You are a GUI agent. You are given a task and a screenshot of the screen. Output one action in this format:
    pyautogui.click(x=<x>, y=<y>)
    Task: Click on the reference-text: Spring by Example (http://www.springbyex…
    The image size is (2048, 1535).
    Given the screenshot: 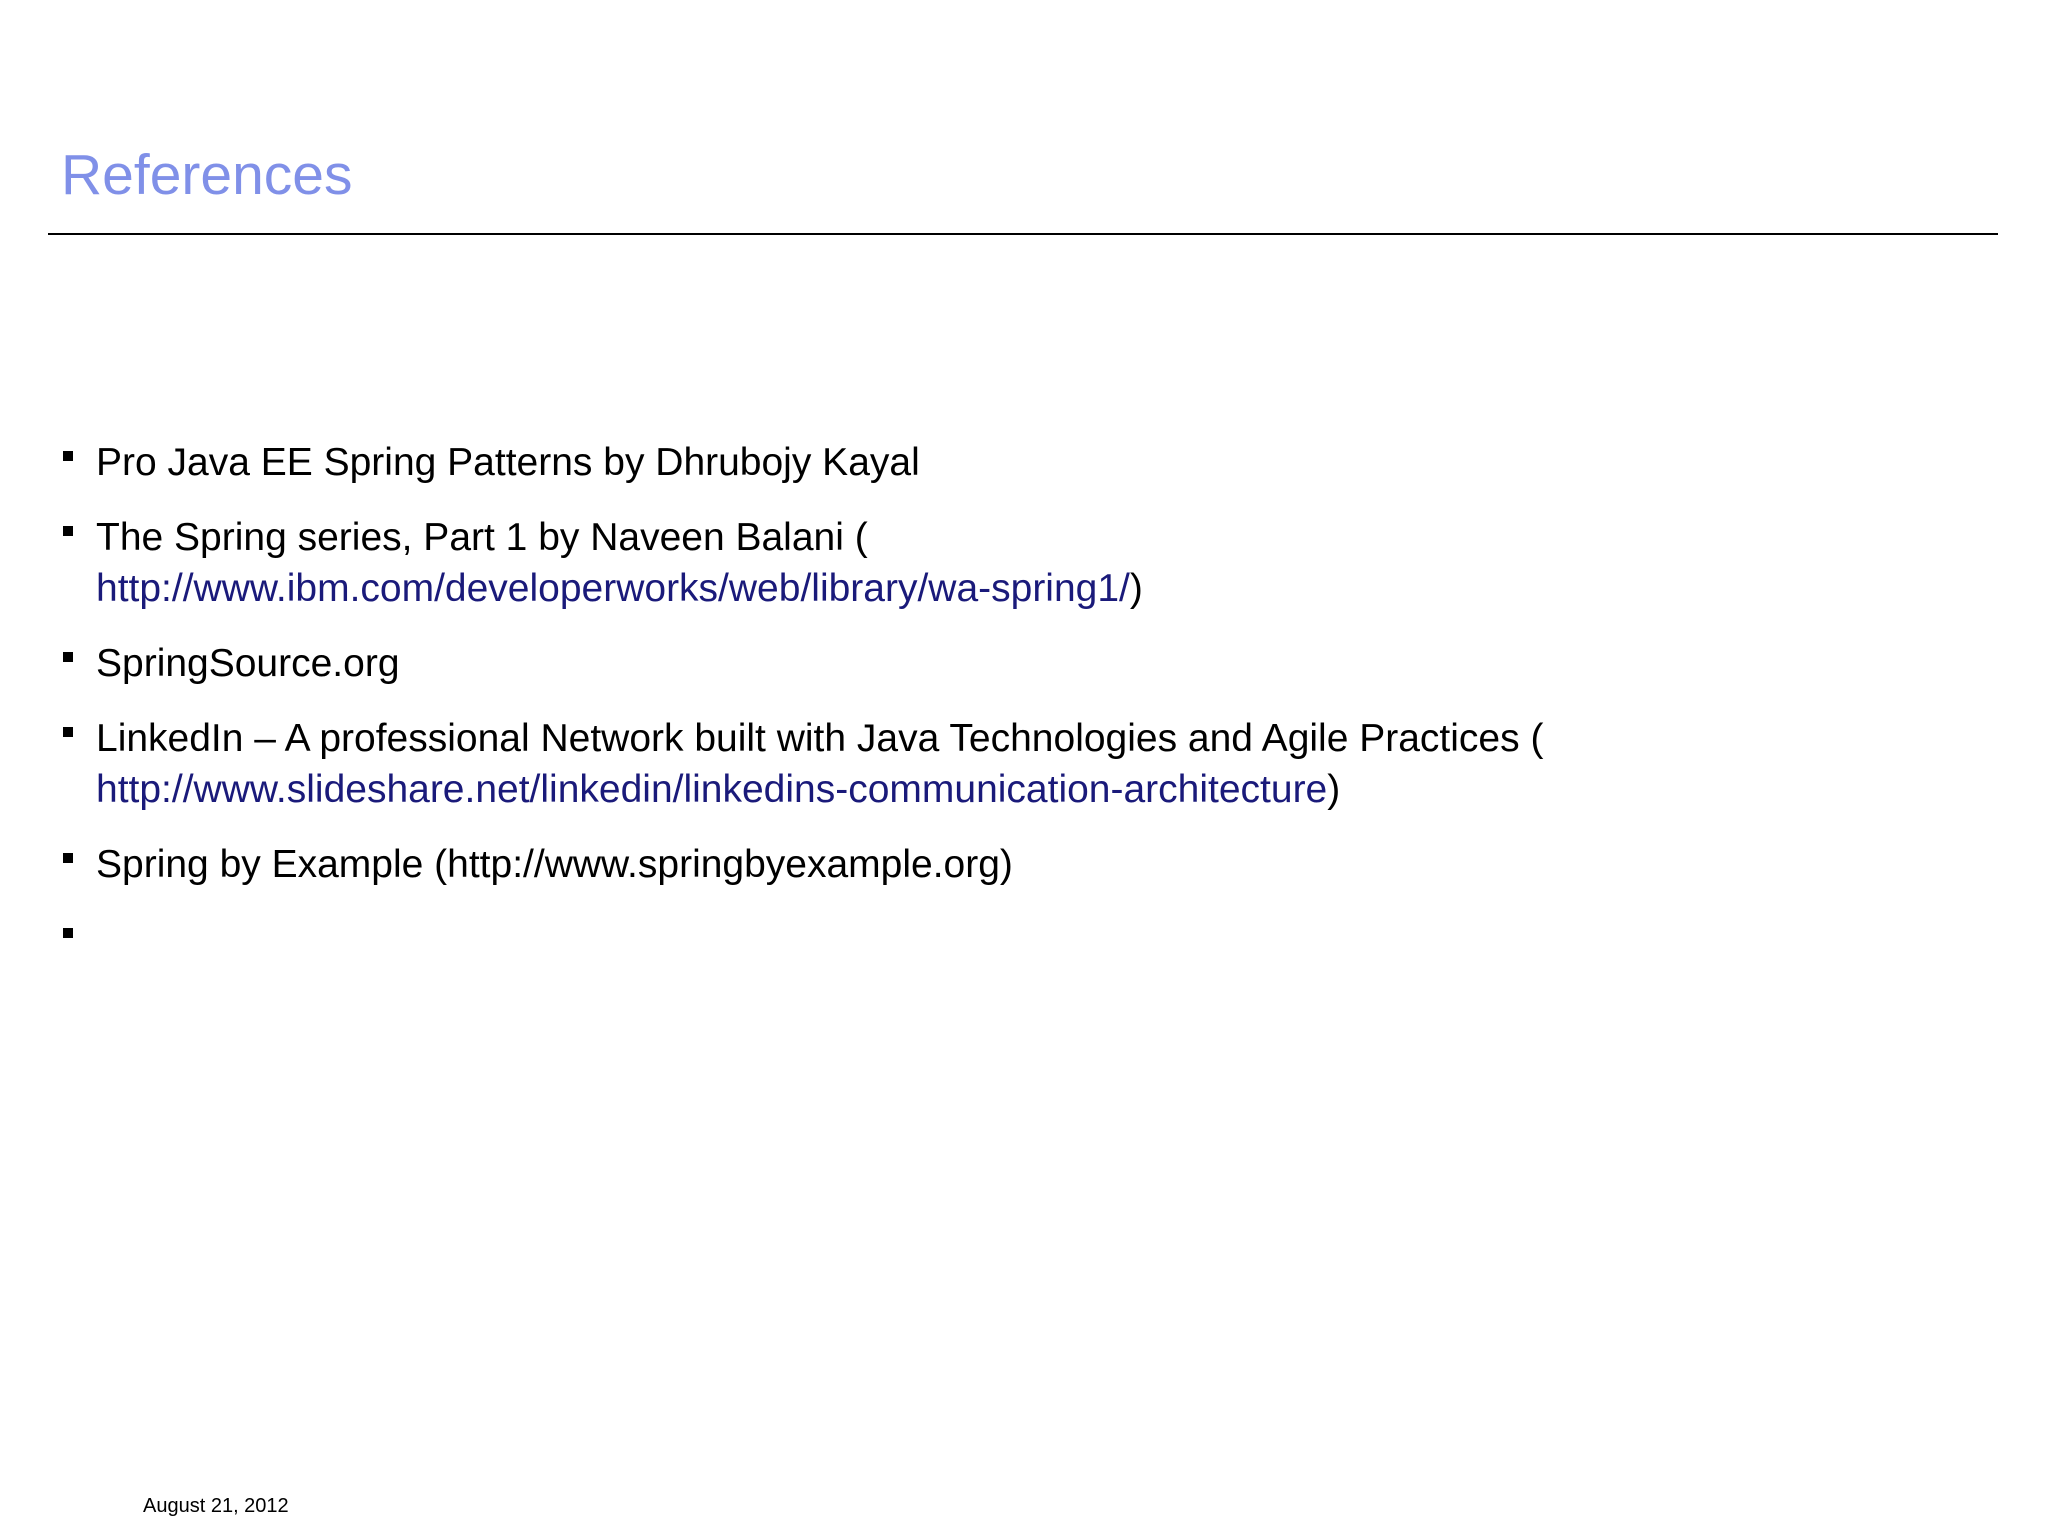 What is the action you would take?
    pyautogui.click(x=554, y=864)
    